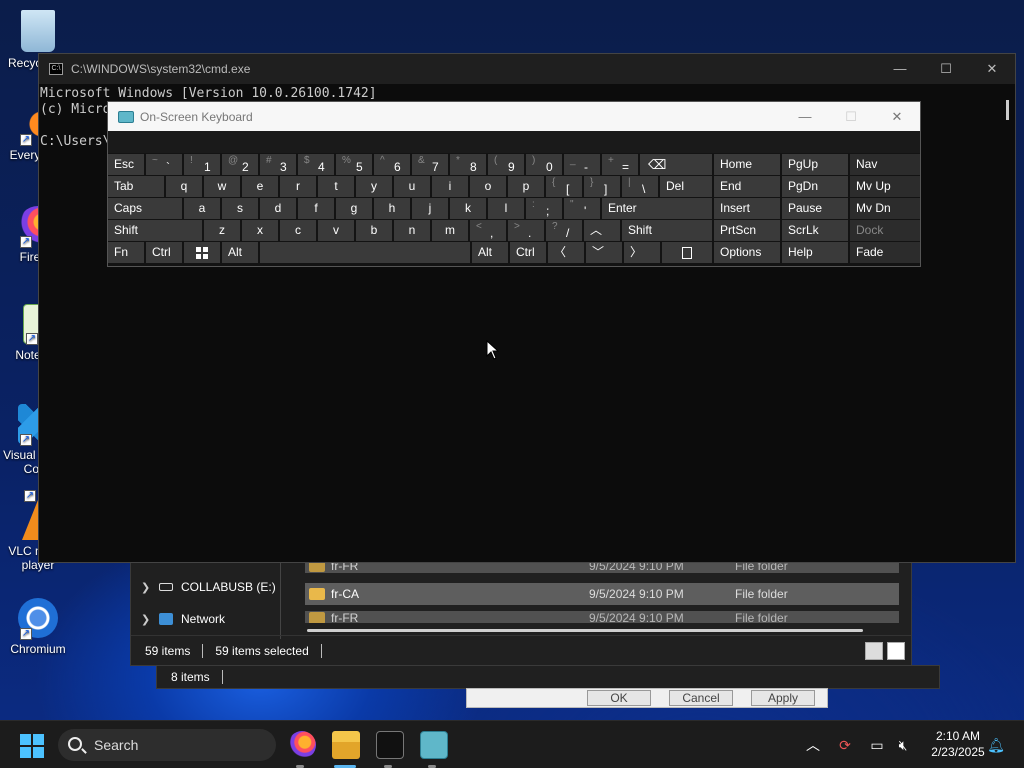 This screenshot has width=1024, height=768. Describe the element at coordinates (365, 252) in the screenshot. I see `key-space` at that location.